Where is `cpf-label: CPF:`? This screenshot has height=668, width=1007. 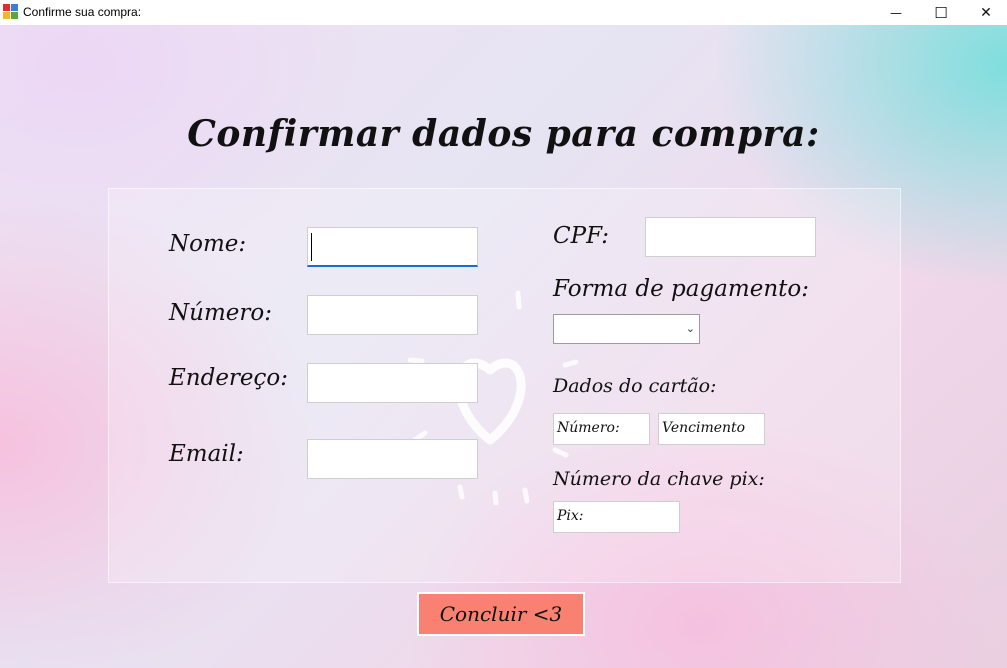
cpf-label: CPF: is located at coordinates (581, 236).